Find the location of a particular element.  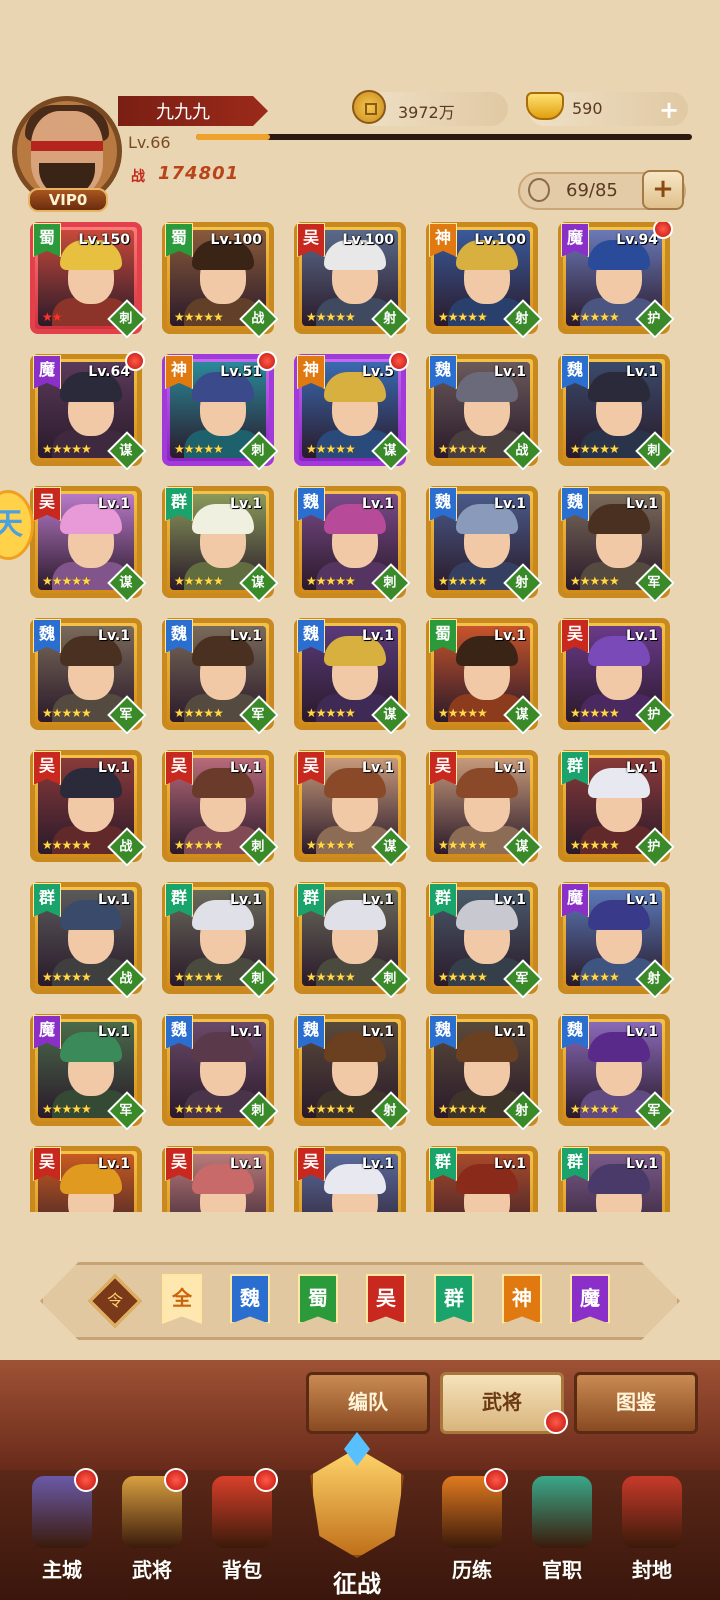

filter-tab: 魏 is located at coordinates (250, 1299).